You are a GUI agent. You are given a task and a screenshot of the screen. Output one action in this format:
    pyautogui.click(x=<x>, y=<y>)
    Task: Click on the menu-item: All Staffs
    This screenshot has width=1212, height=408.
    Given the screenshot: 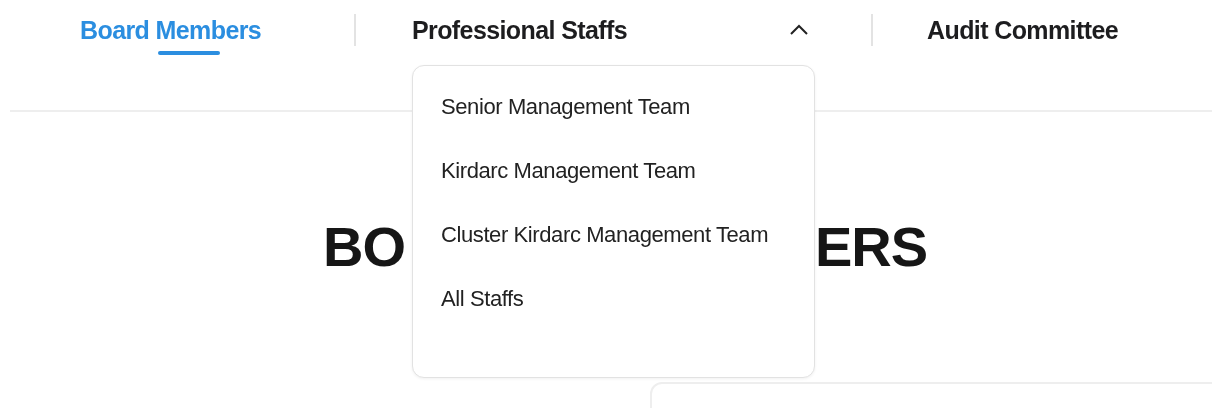 What is the action you would take?
    pyautogui.click(x=617, y=308)
    